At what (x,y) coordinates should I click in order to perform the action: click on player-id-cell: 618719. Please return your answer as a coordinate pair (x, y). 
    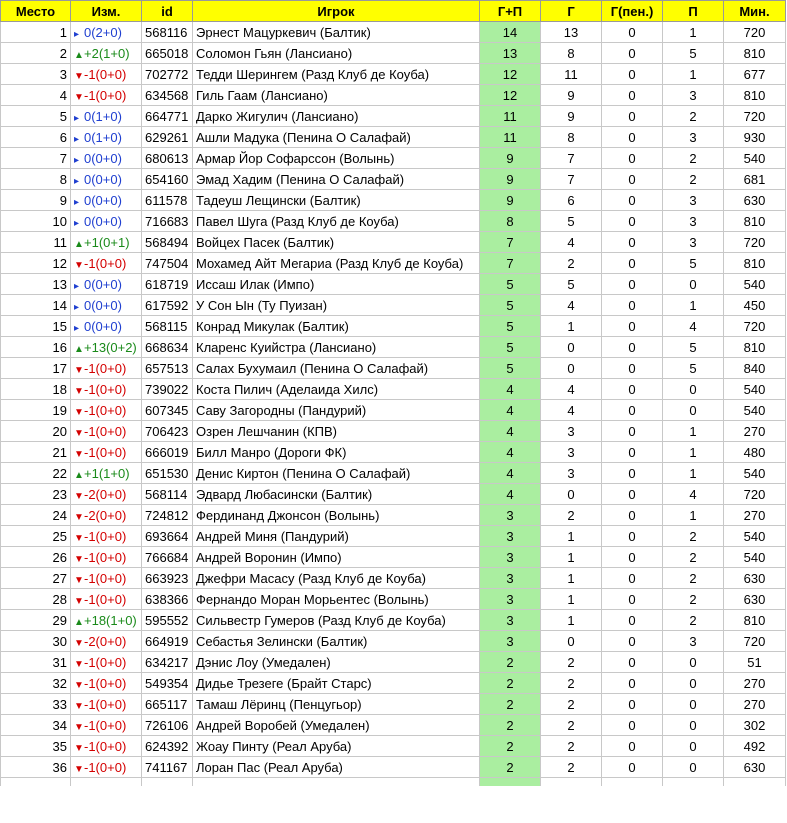
    Looking at the image, I should click on (167, 284).